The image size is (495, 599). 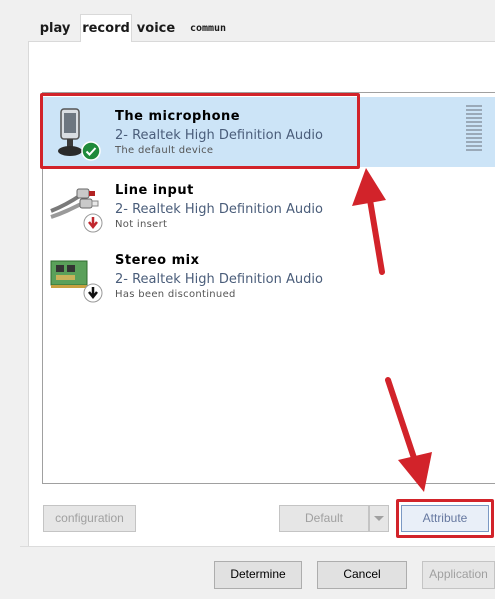 What do you see at coordinates (369, 221) in the screenshot?
I see `annotation-arrow-up-icon` at bounding box center [369, 221].